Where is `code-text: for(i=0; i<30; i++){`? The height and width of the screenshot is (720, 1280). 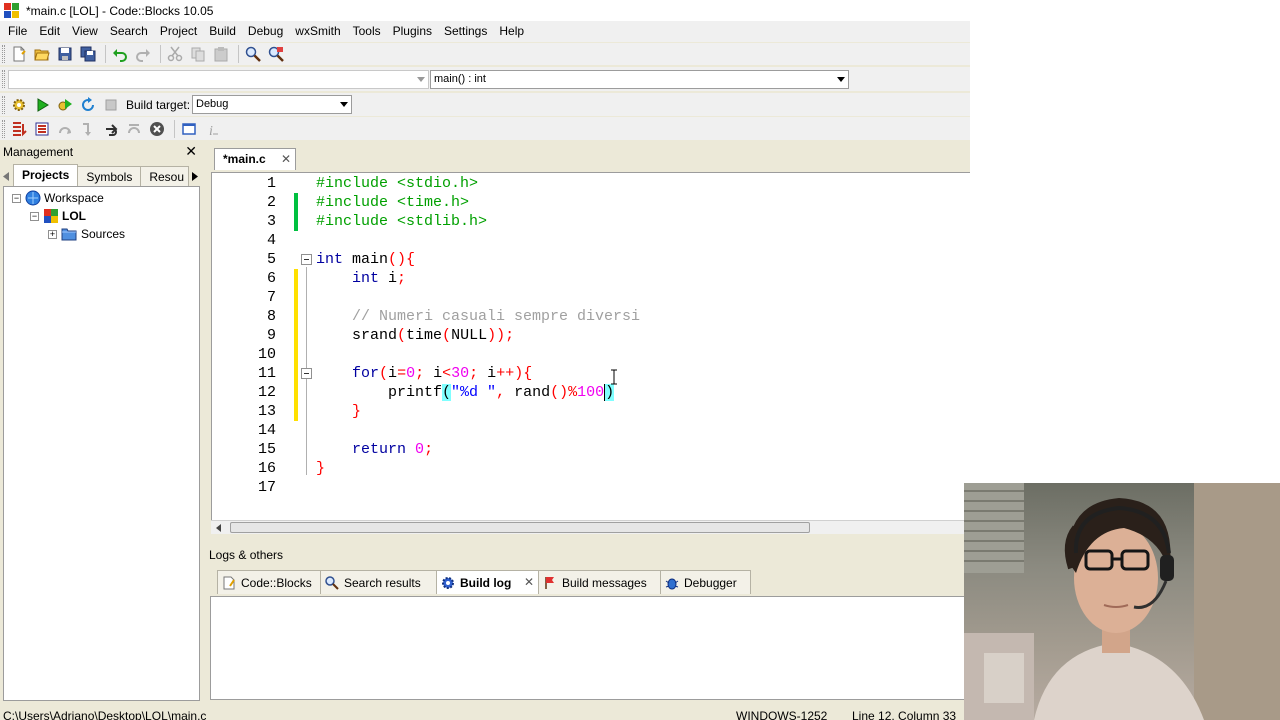 code-text: for(i=0; i<30; i++){ is located at coordinates (442, 373).